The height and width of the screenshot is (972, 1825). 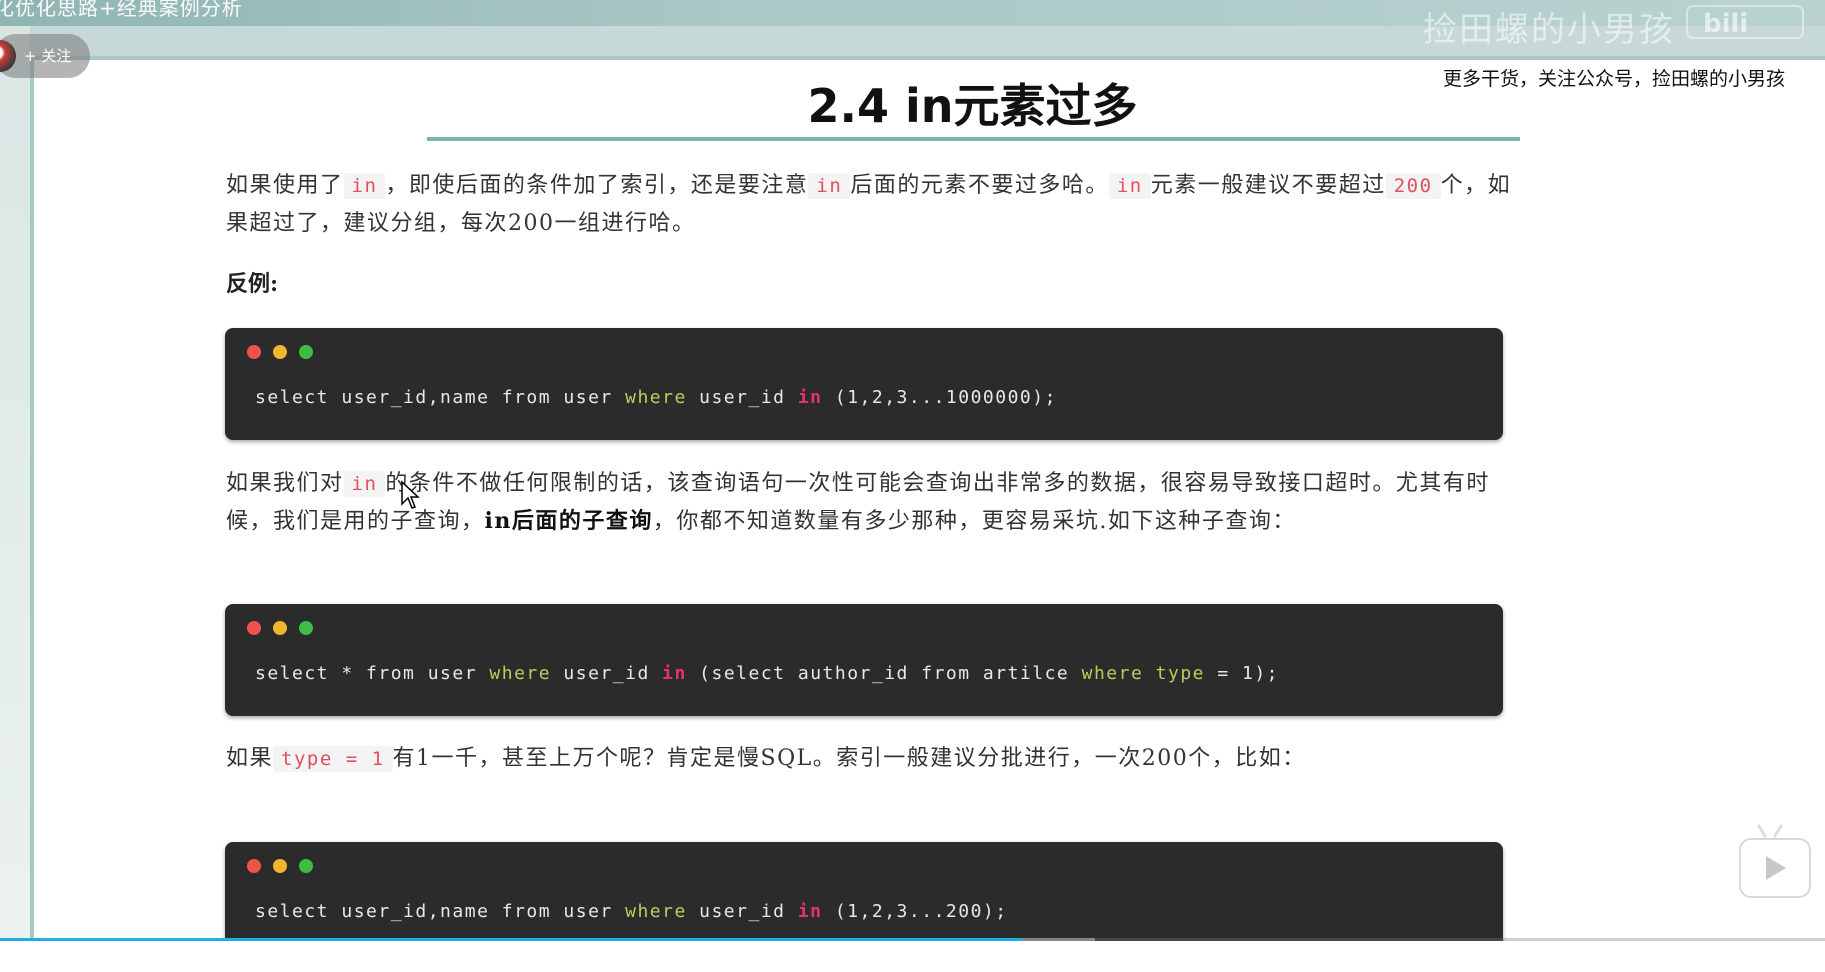 I want to click on svg-text: bili, so click(x=1725, y=24).